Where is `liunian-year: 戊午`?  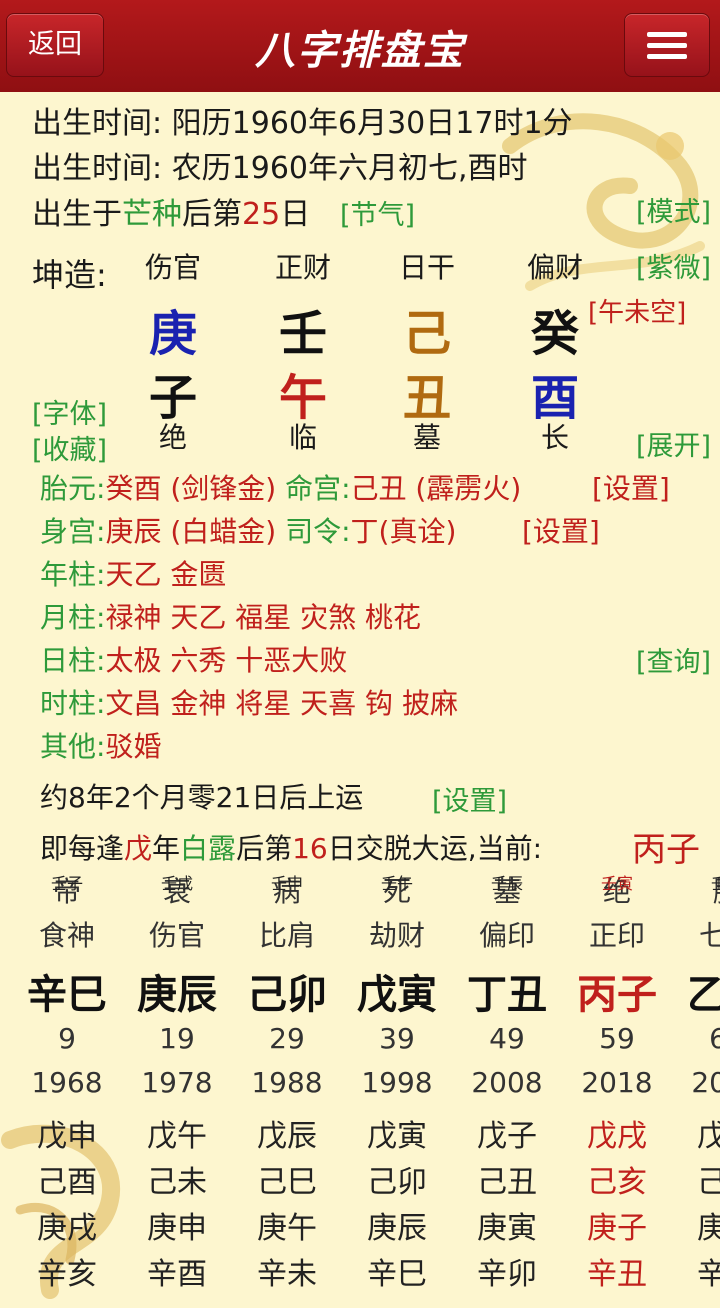
liunian-year: 戊午 is located at coordinates (177, 1136).